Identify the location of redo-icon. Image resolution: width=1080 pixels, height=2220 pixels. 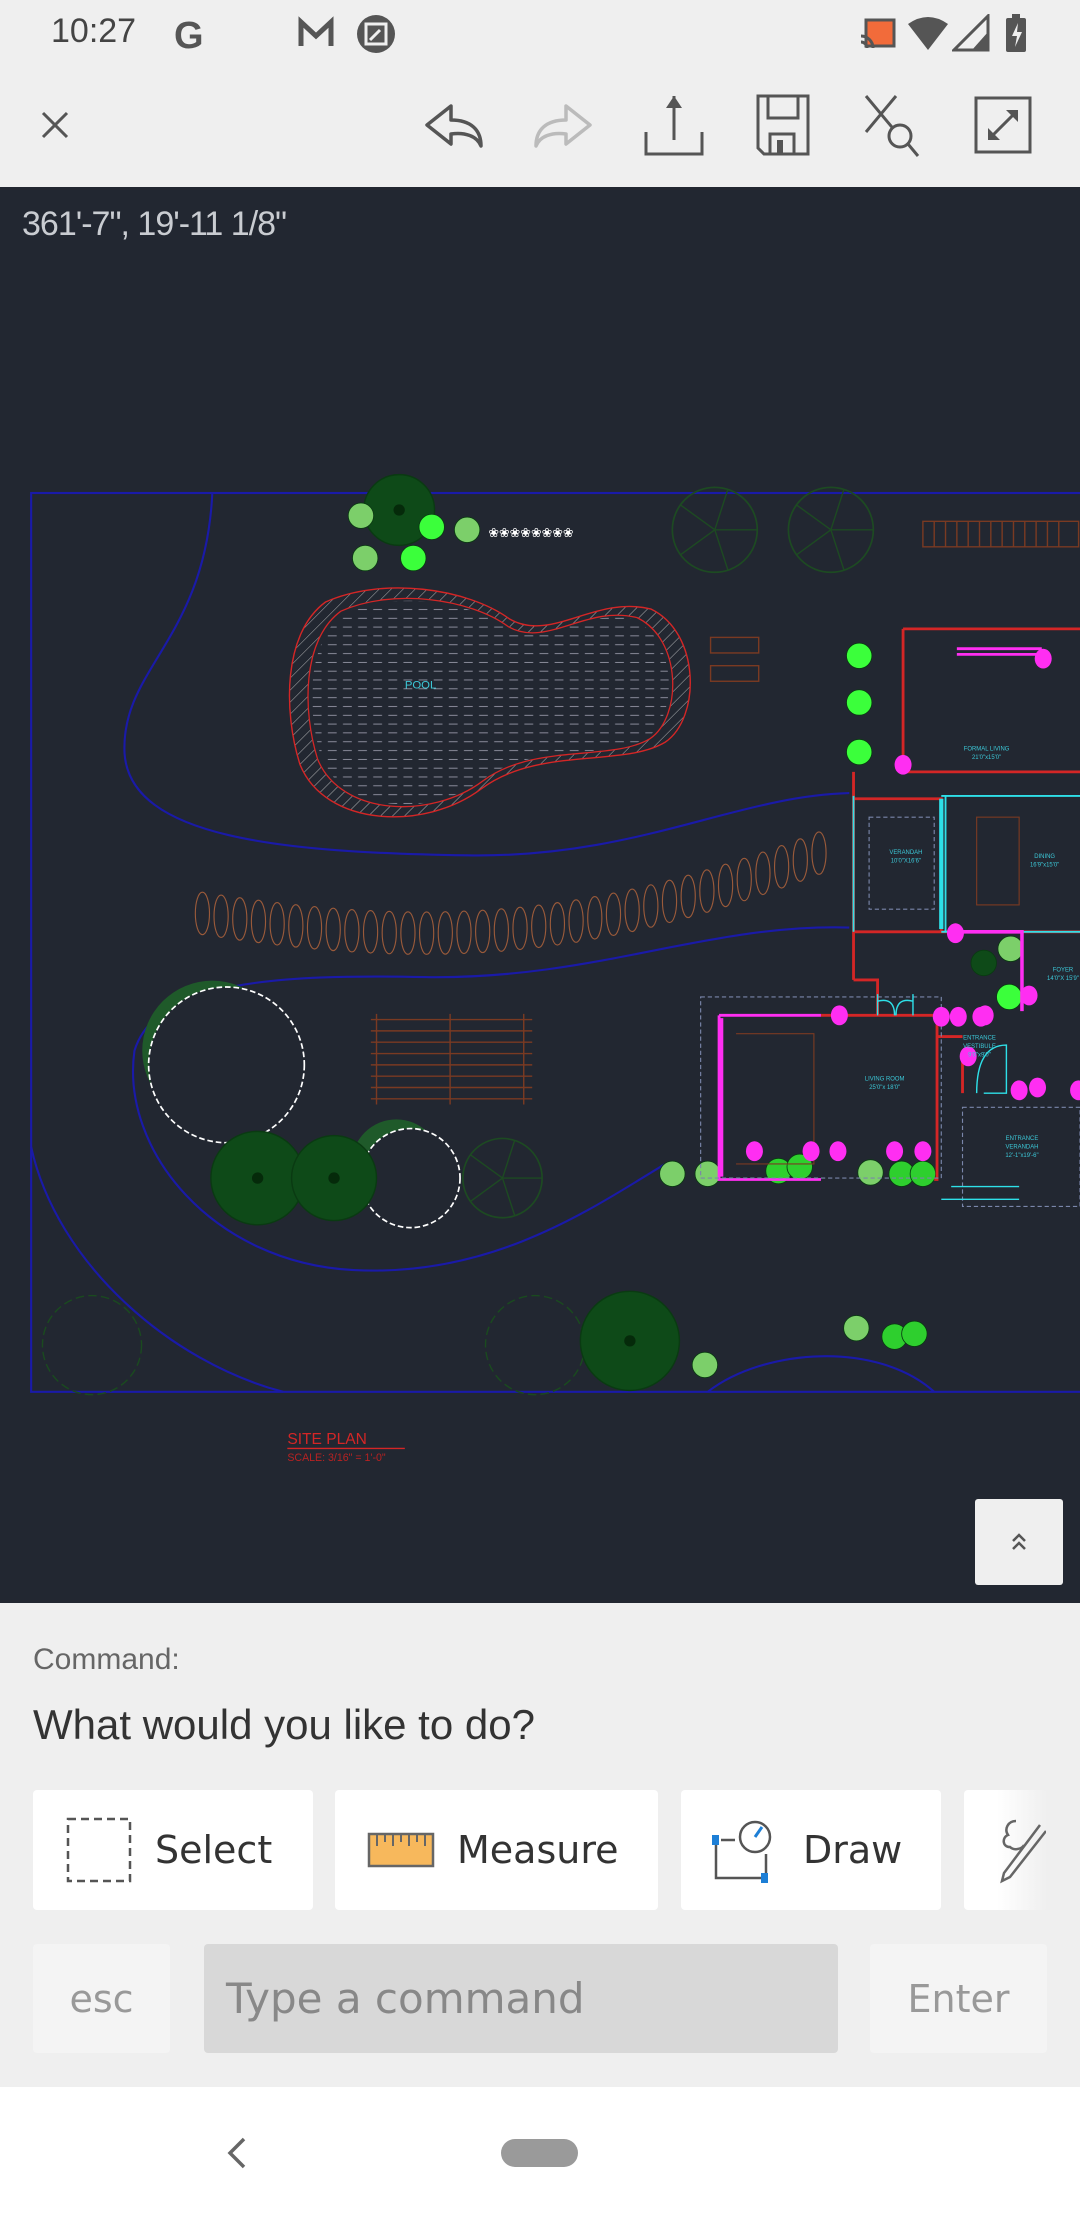
(563, 126).